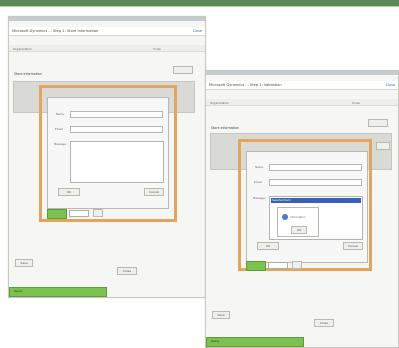  Describe the element at coordinates (58, 292) in the screenshot. I see `left-bottom-status` at that location.